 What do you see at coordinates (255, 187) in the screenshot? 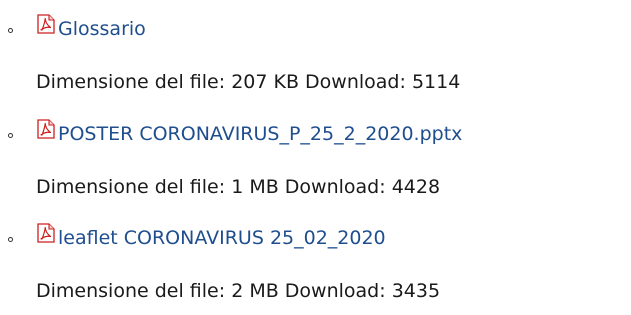
I see `file-size-value: 1 MB` at bounding box center [255, 187].